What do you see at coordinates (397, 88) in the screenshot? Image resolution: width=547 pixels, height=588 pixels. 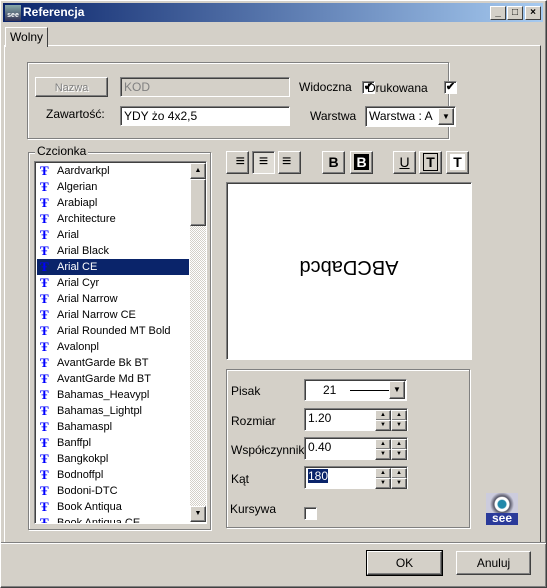 I see `printed-label: Drukowana` at bounding box center [397, 88].